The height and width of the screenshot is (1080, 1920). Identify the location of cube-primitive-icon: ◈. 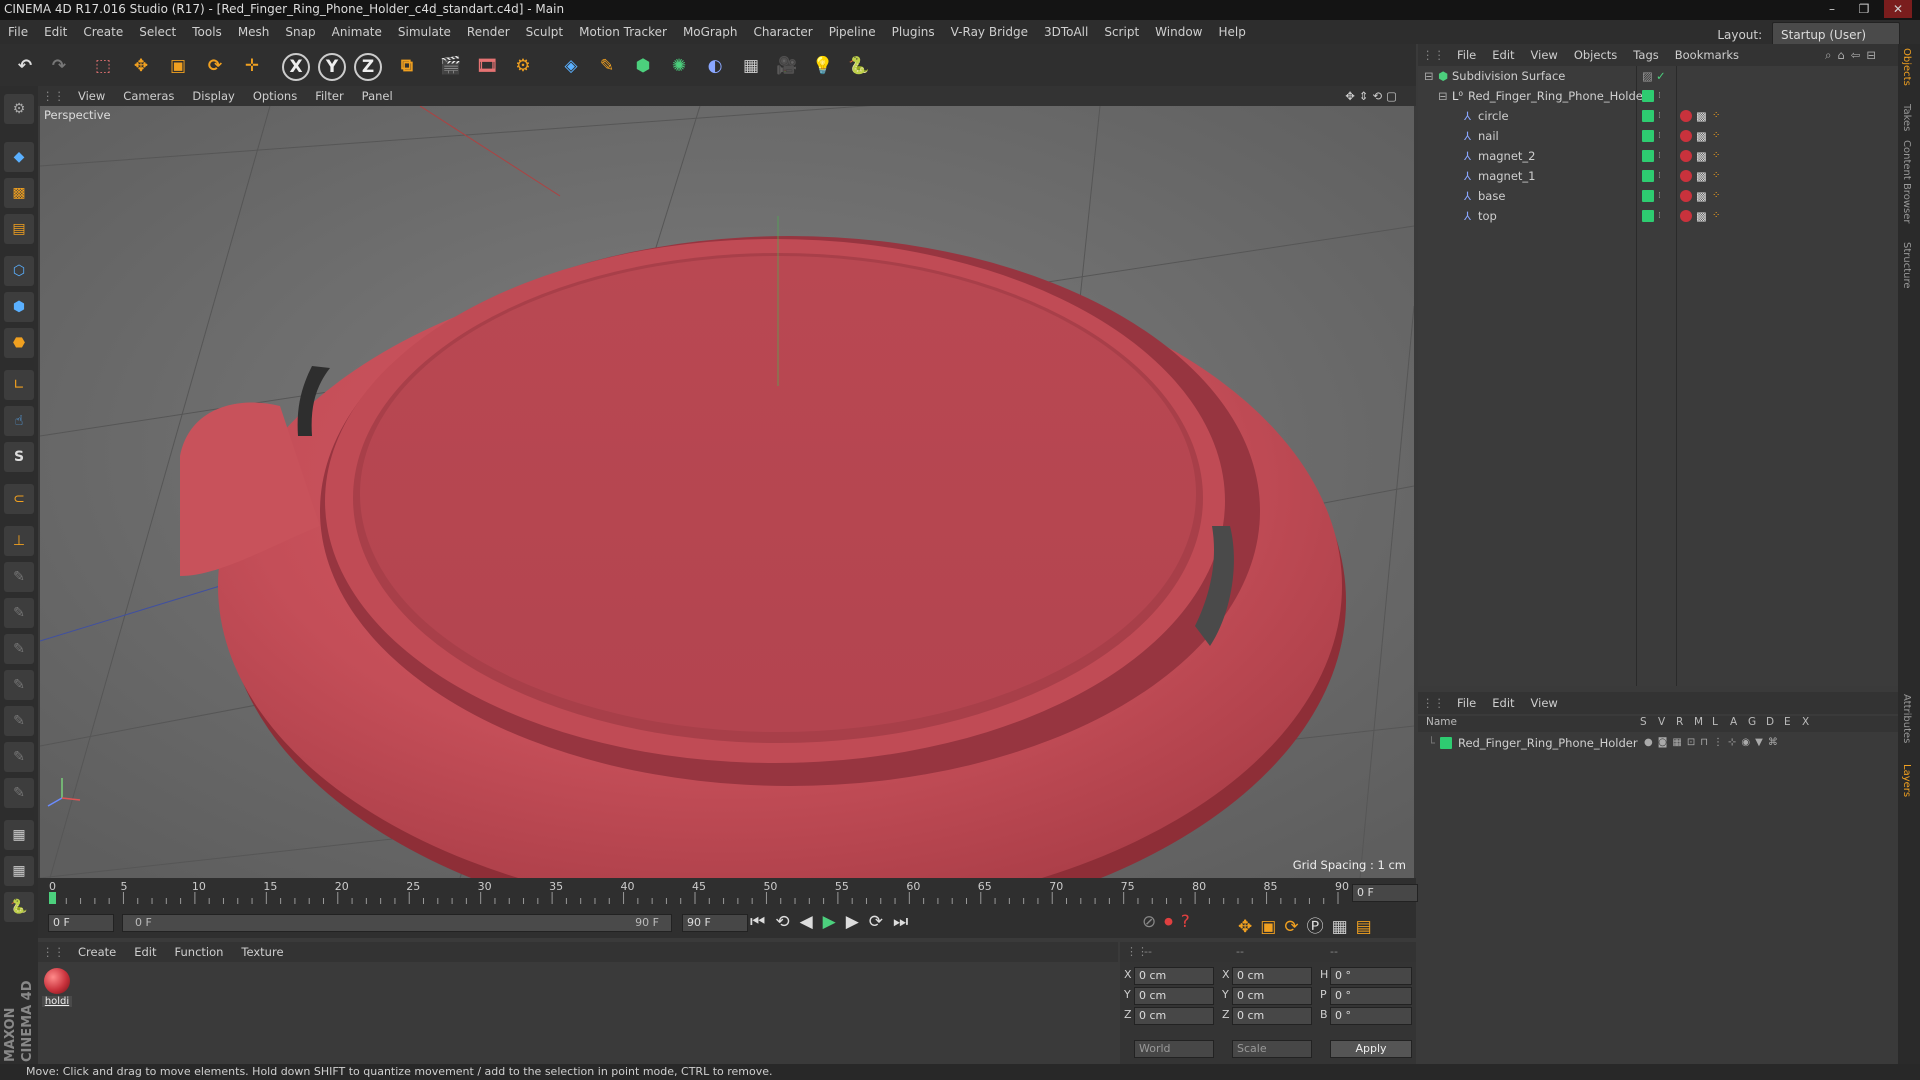
(571, 66).